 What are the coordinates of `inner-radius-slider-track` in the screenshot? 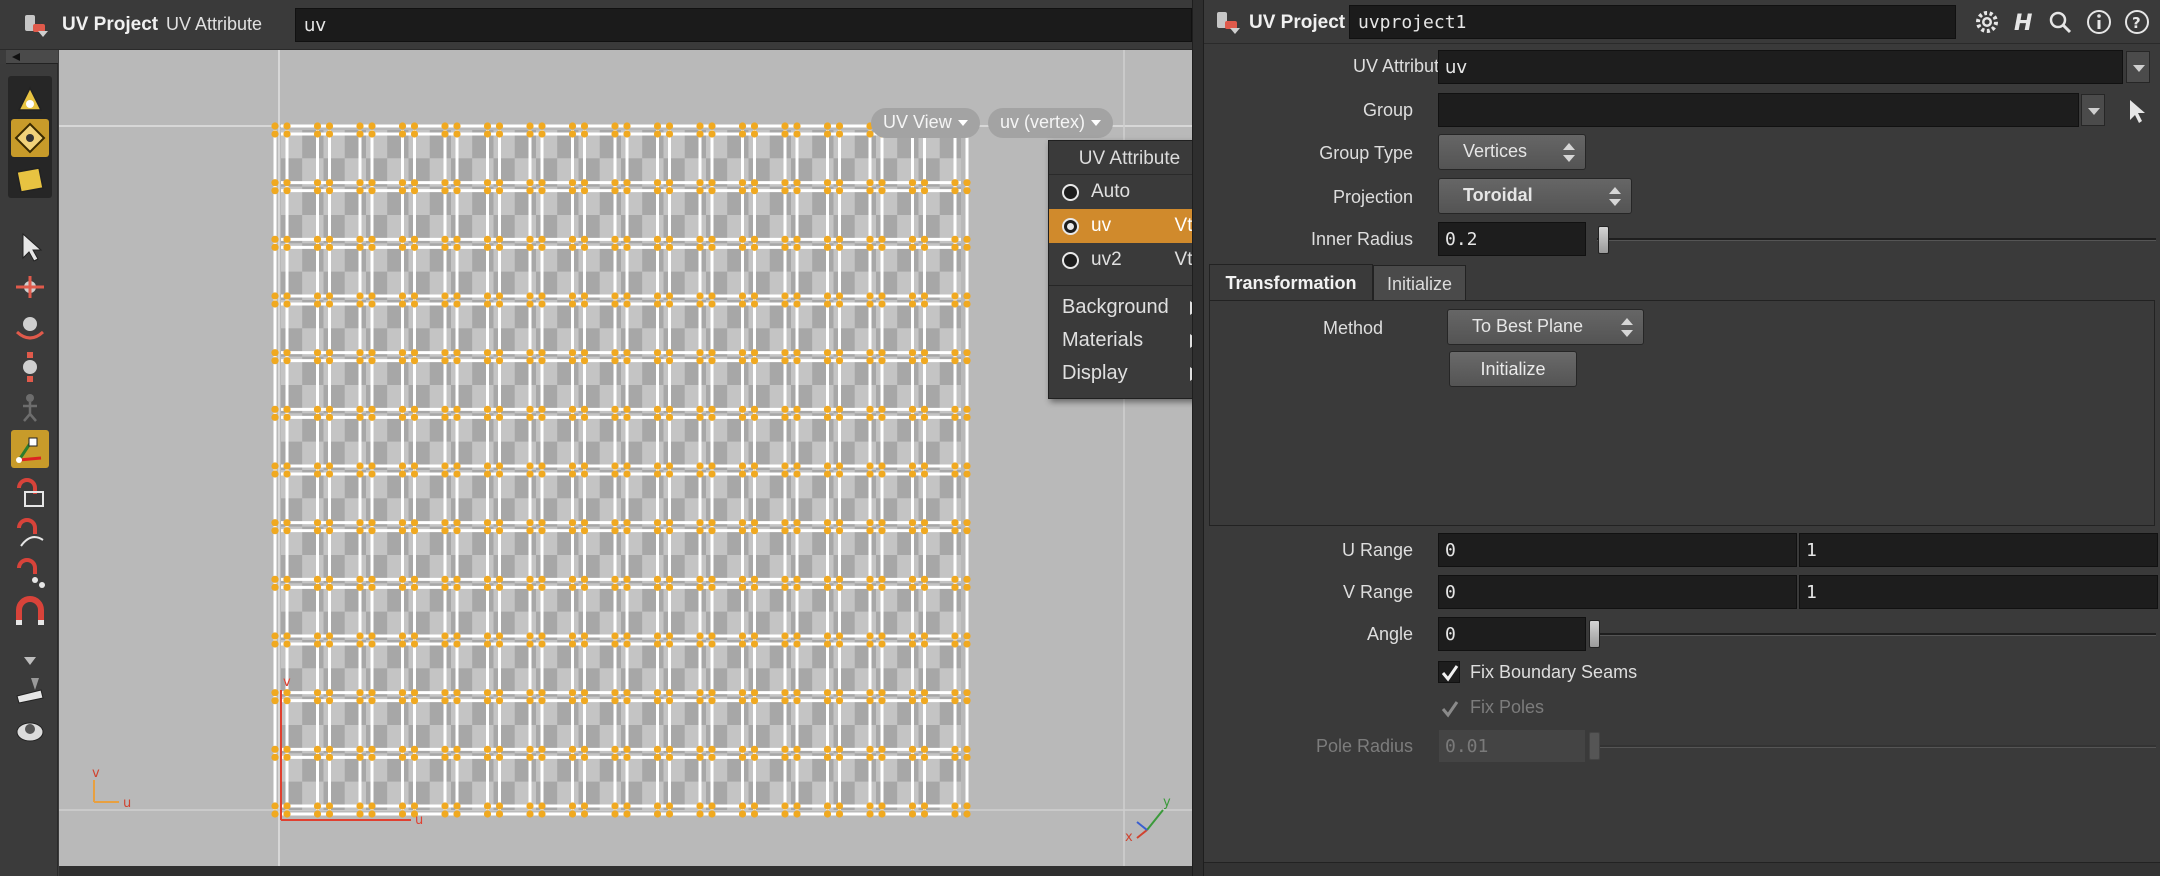 It's located at (1876, 239).